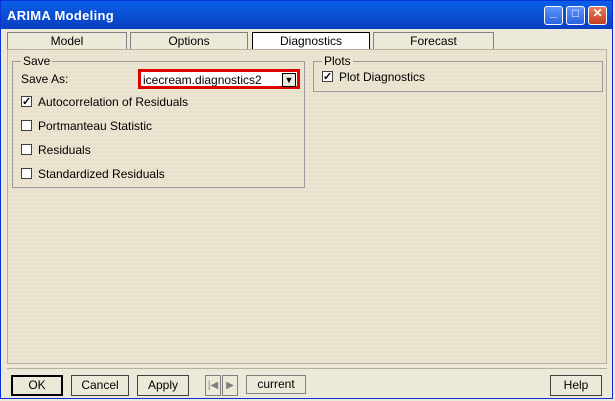  I want to click on apply-button: Apply, so click(163, 385).